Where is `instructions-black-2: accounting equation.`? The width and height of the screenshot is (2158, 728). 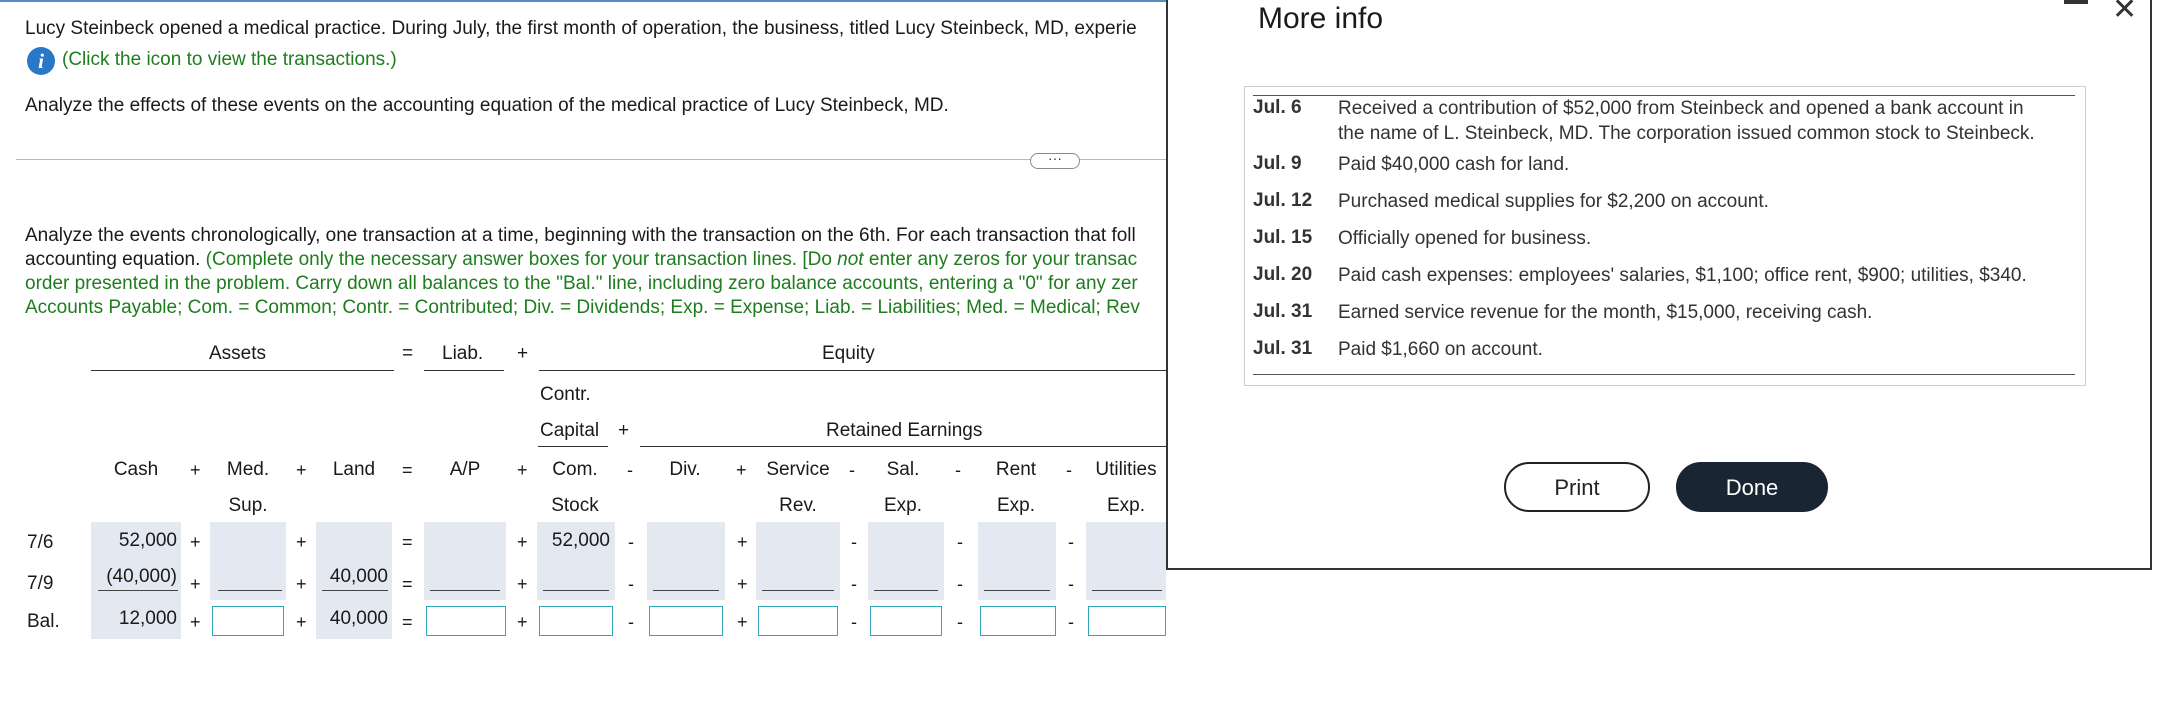
instructions-black-2: accounting equation. is located at coordinates (115, 259).